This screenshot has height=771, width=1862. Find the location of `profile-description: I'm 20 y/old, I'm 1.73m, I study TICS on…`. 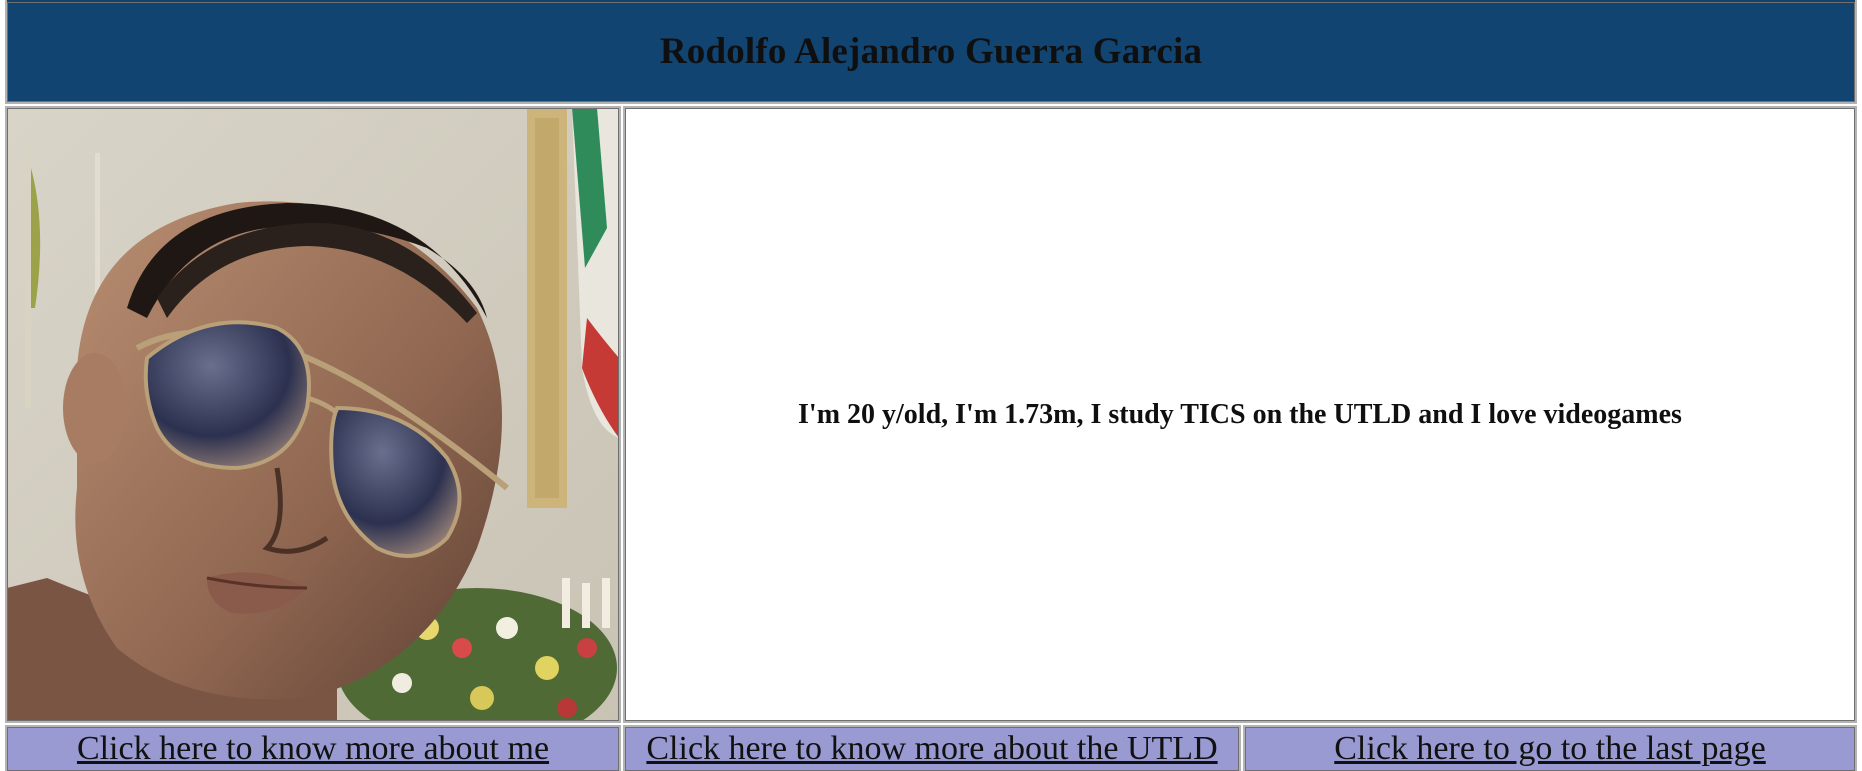

profile-description: I'm 20 y/old, I'm 1.73m, I study TICS on… is located at coordinates (1240, 414).